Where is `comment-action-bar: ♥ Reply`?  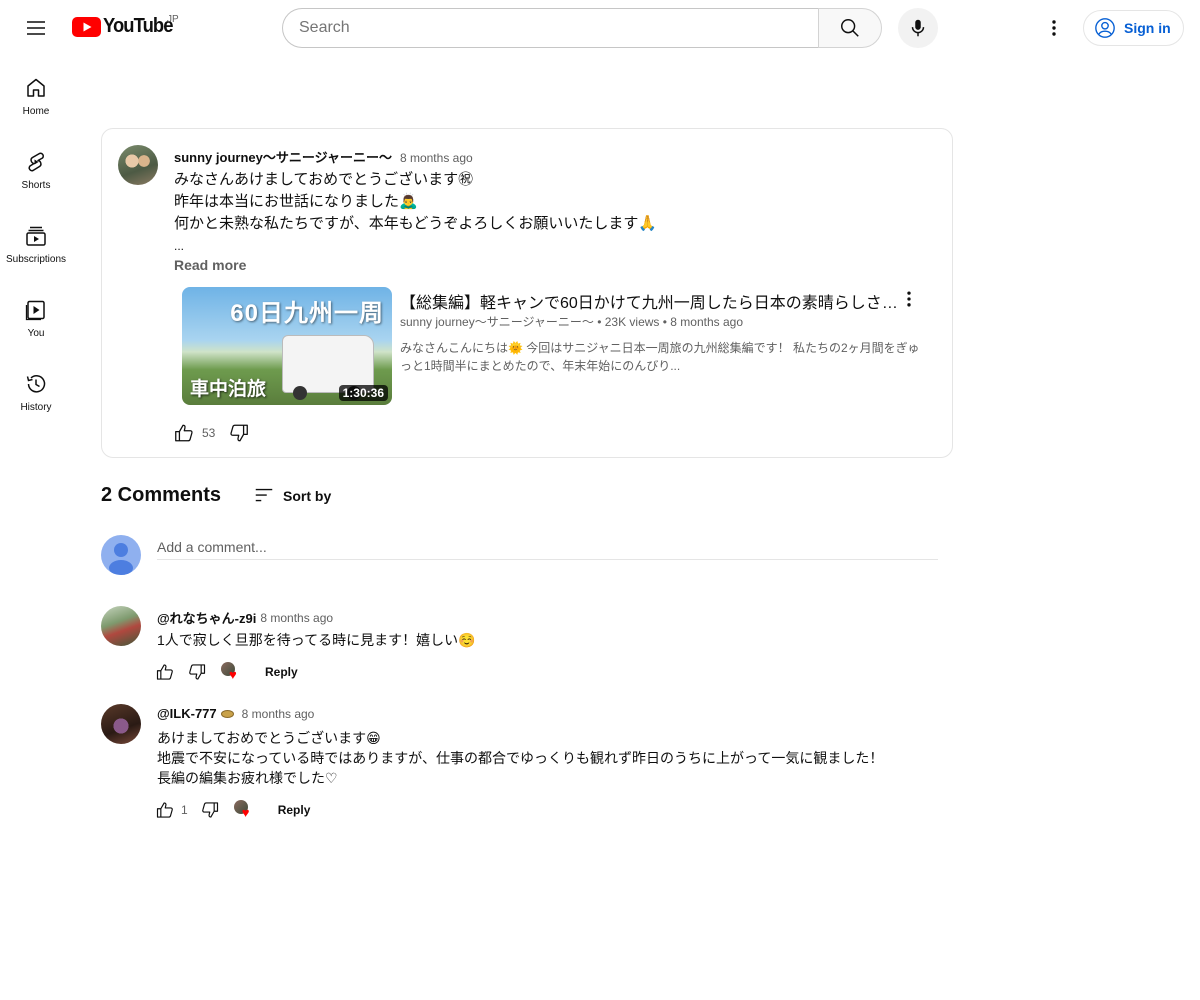
comment-action-bar: ♥ Reply is located at coordinates (225, 672).